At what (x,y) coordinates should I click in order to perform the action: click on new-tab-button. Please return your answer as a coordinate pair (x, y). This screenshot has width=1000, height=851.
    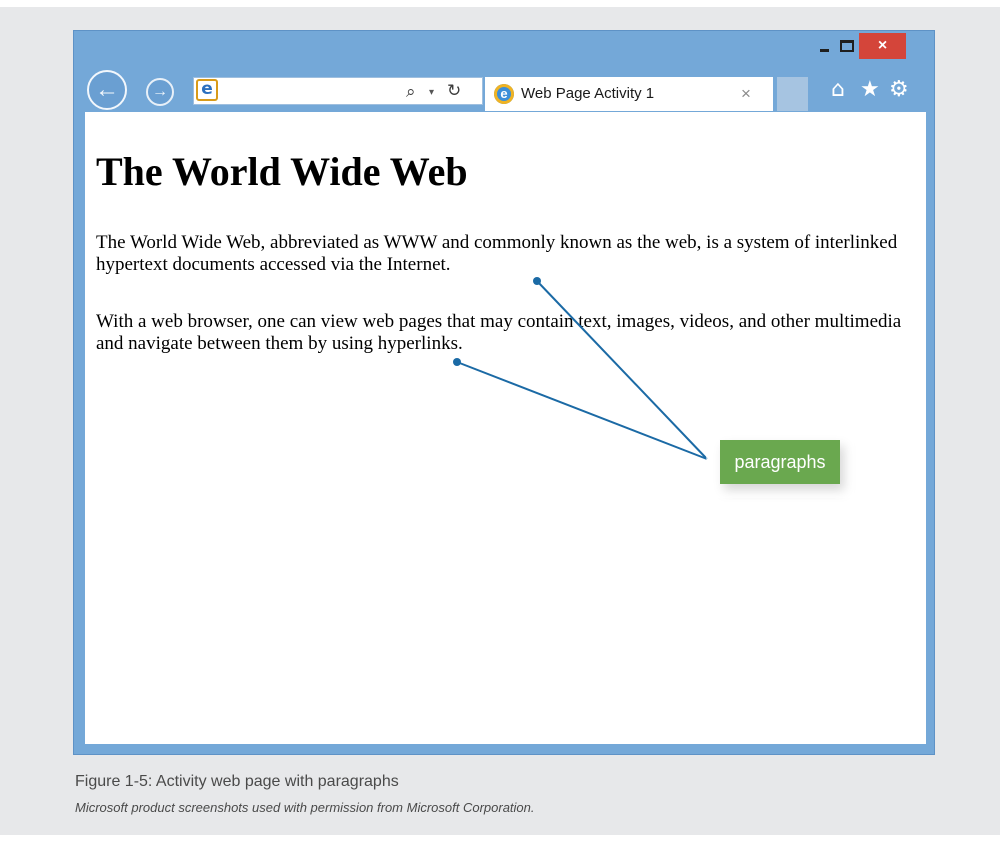
    Looking at the image, I should click on (792, 94).